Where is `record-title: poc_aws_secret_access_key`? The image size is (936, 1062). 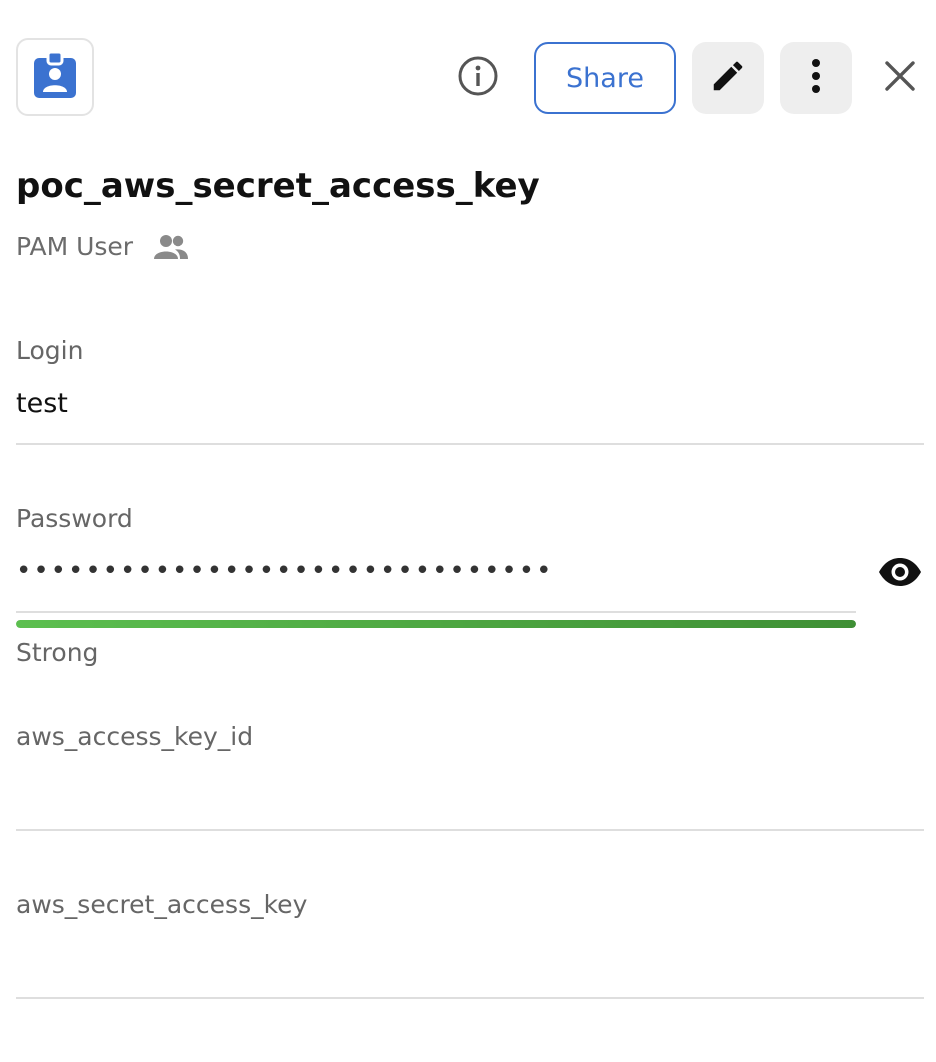 record-title: poc_aws_secret_access_key is located at coordinates (278, 186).